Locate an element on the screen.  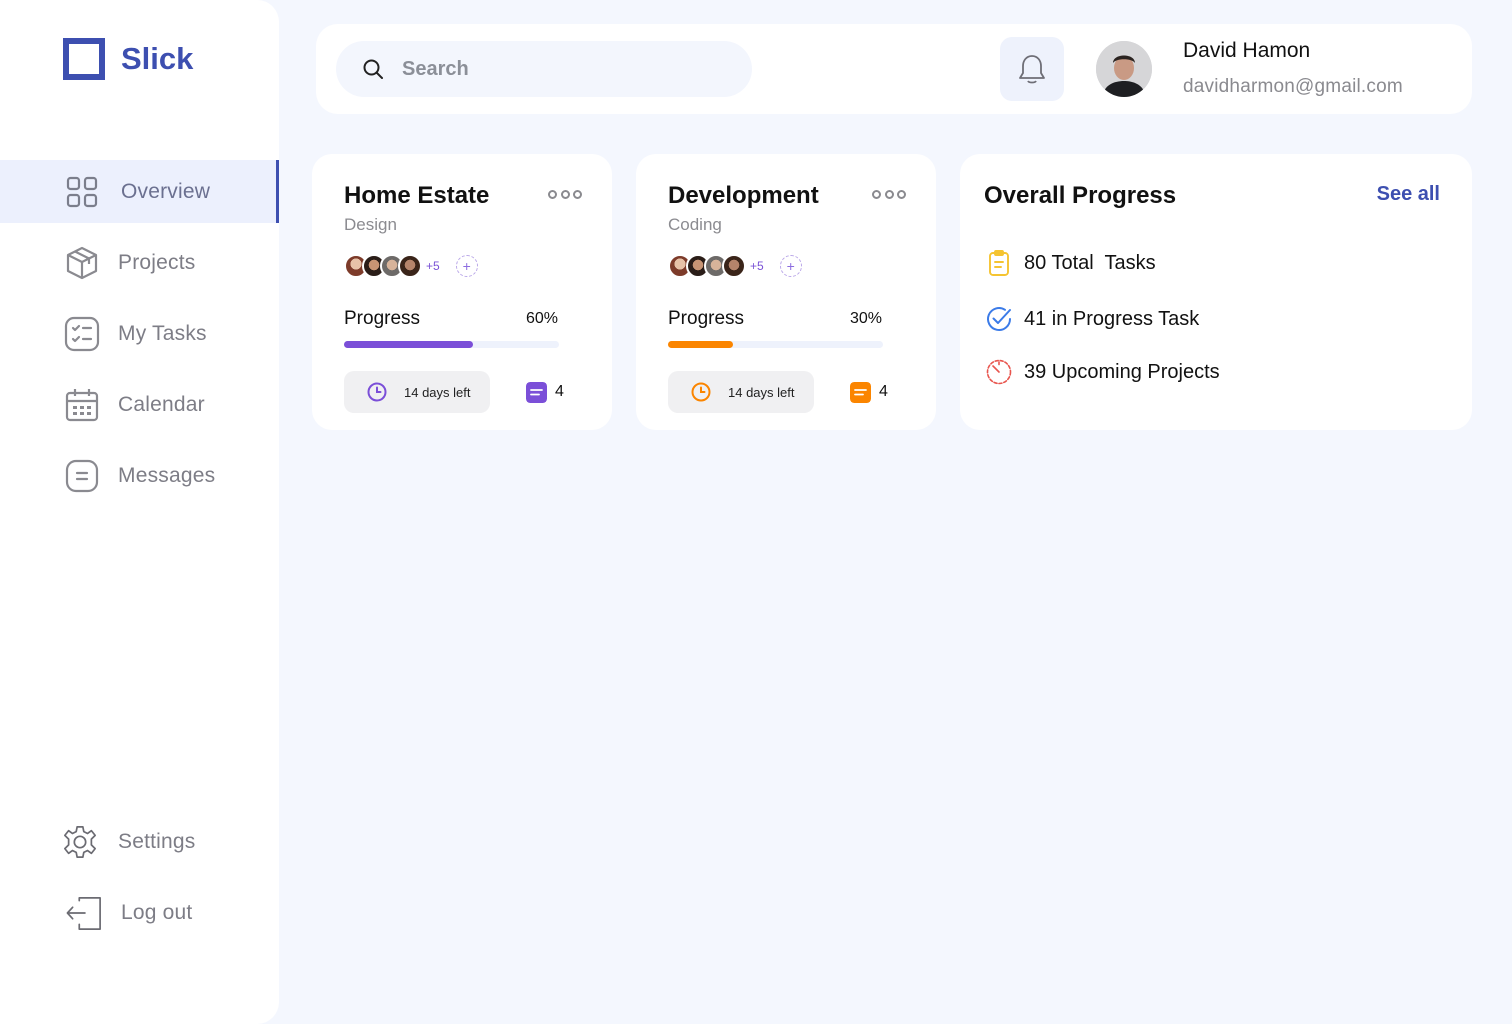
see-all-link: See all is located at coordinates (1408, 194).